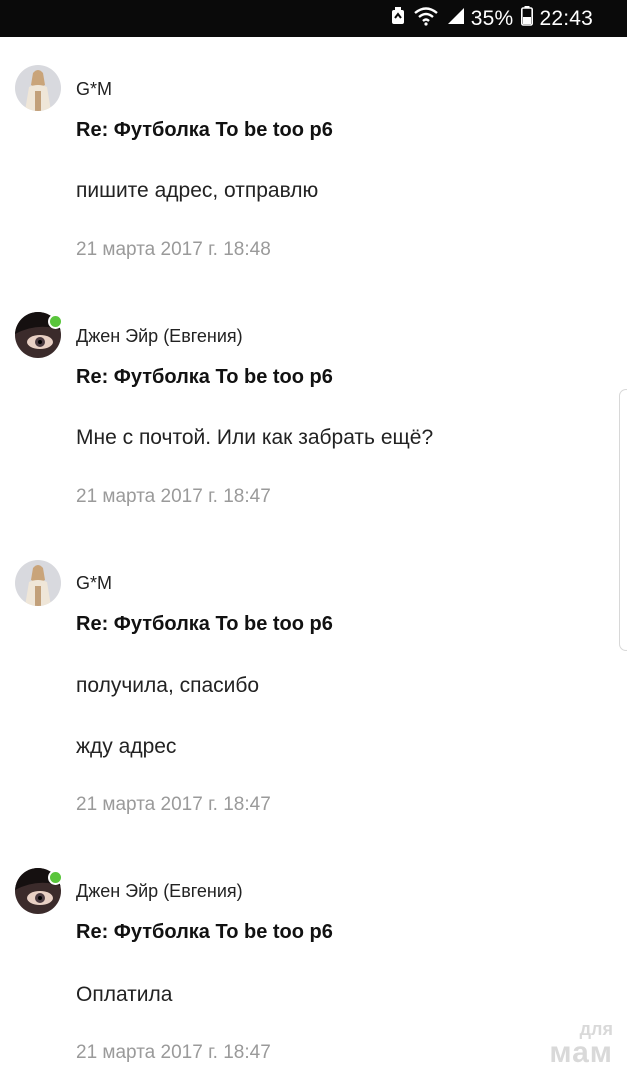 This screenshot has height=1080, width=627. I want to click on message-text: Оплатила, so click(124, 994).